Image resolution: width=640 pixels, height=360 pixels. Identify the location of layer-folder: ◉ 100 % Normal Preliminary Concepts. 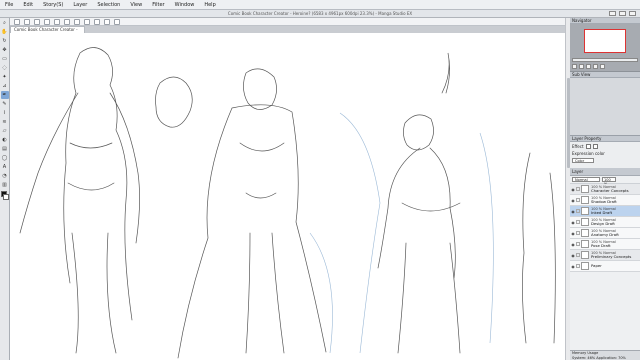
(605, 255).